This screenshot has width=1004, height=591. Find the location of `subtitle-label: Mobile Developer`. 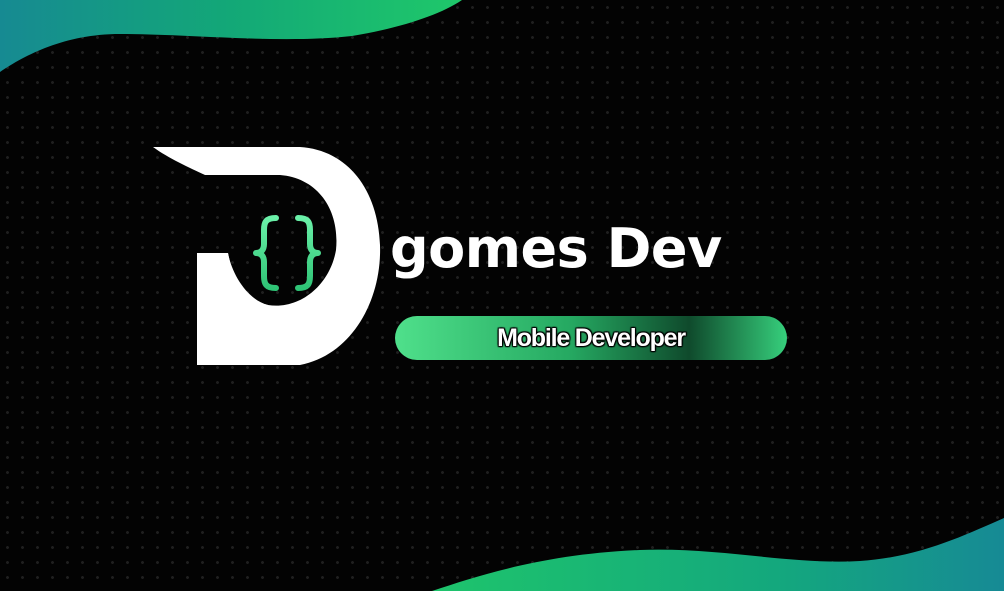

subtitle-label: Mobile Developer is located at coordinates (591, 337).